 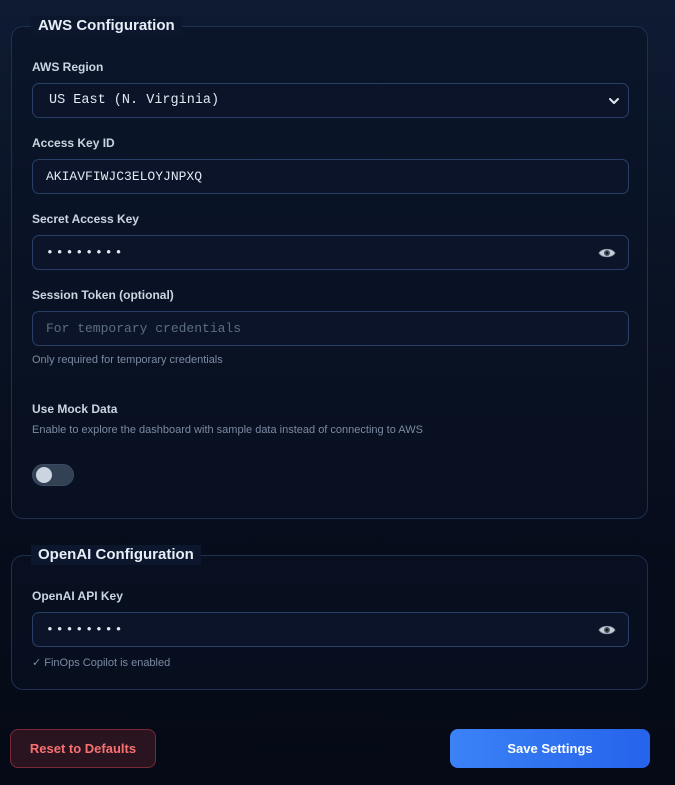 I want to click on openai-api-key-input: ••••••••, so click(x=330, y=629).